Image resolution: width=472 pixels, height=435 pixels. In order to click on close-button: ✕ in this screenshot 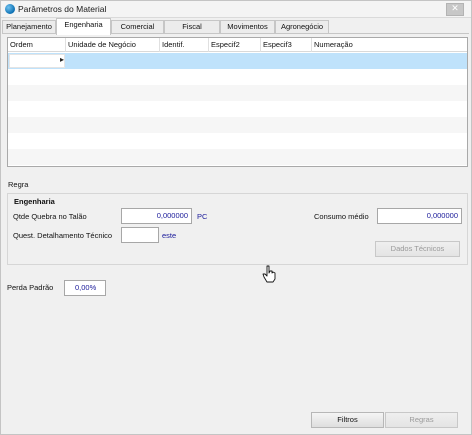, I will do `click(455, 9)`.